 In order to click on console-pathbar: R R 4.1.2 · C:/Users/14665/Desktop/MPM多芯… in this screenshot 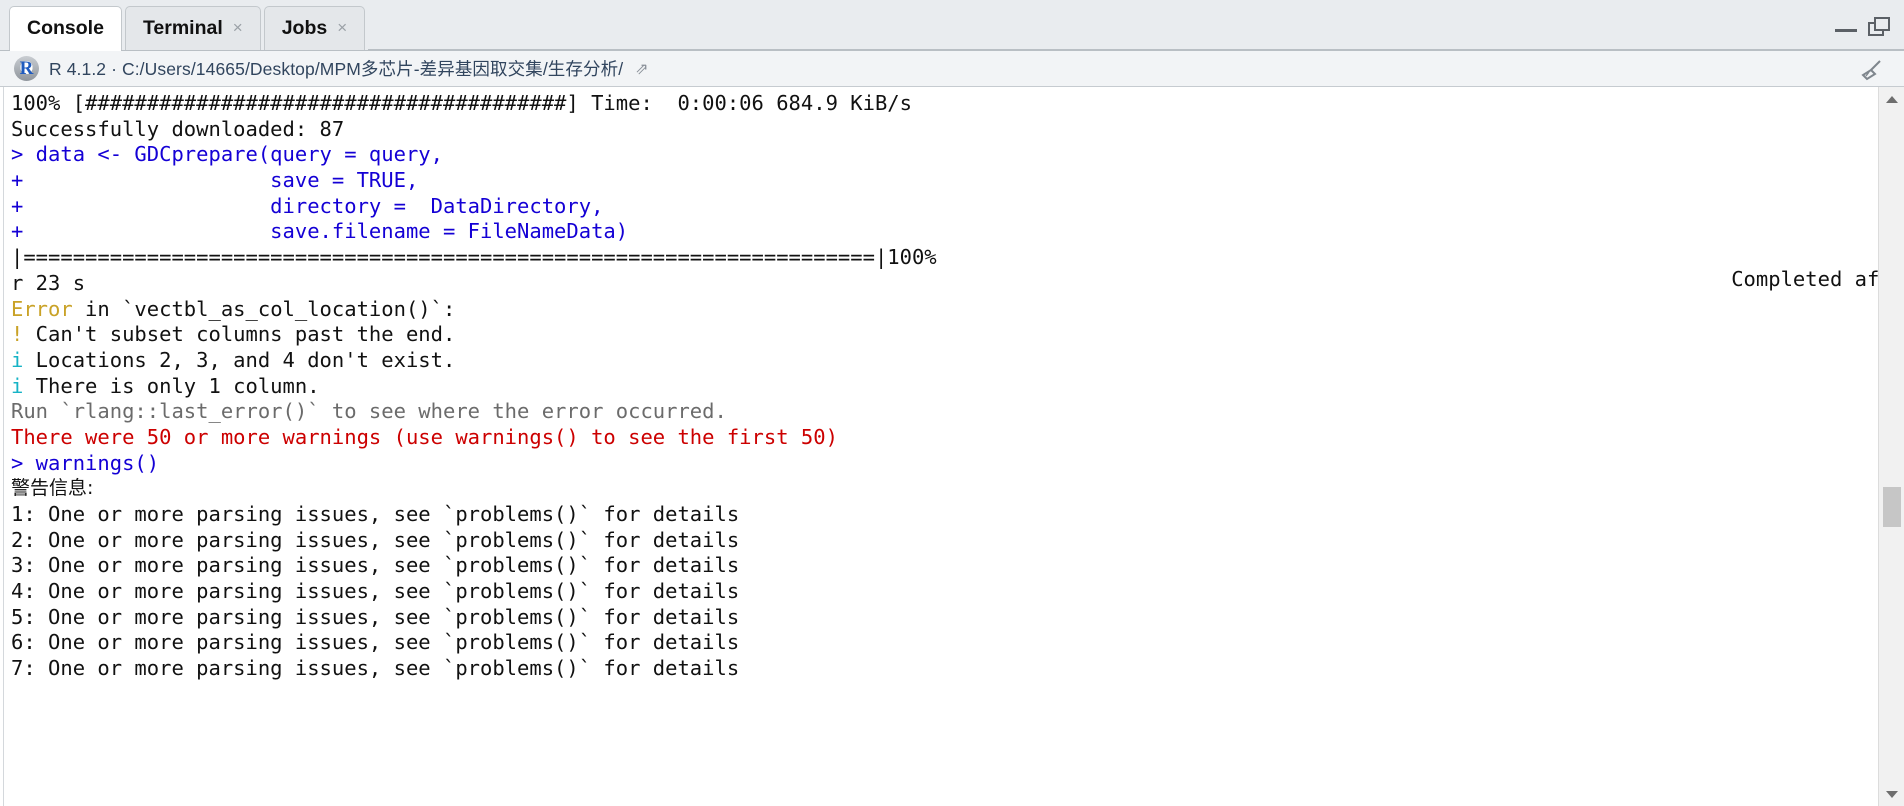, I will do `click(952, 69)`.